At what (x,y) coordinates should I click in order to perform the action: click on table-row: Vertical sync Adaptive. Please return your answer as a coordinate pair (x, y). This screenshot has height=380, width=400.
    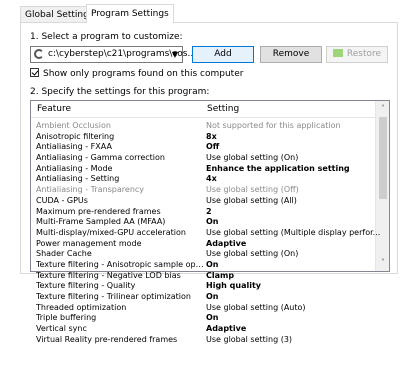
    Looking at the image, I should click on (209, 329).